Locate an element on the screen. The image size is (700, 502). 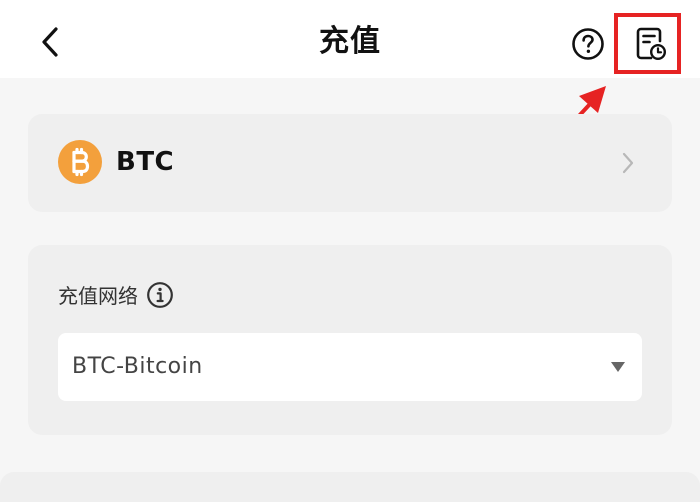
next-section-card is located at coordinates (350, 487).